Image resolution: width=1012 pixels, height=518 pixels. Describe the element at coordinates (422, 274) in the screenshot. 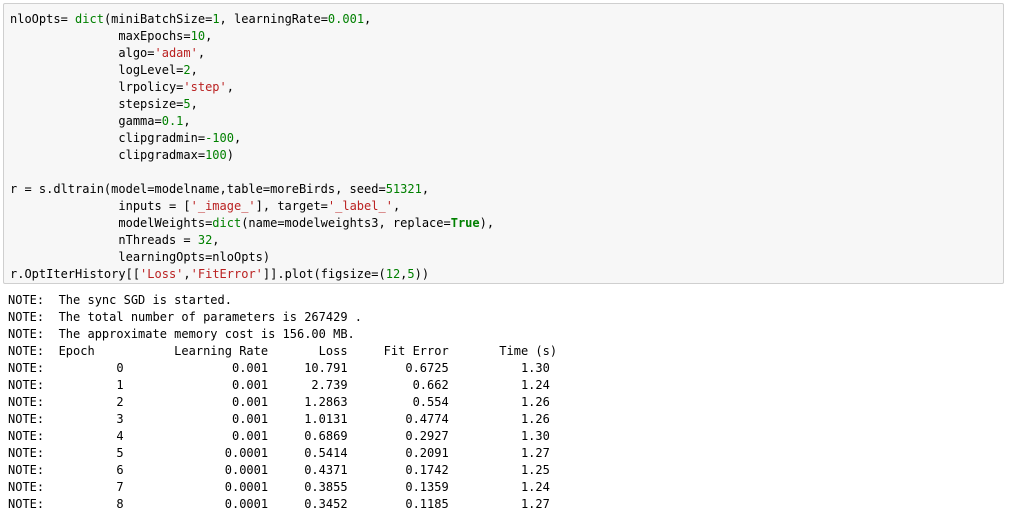

I see `code-token: ))` at that location.